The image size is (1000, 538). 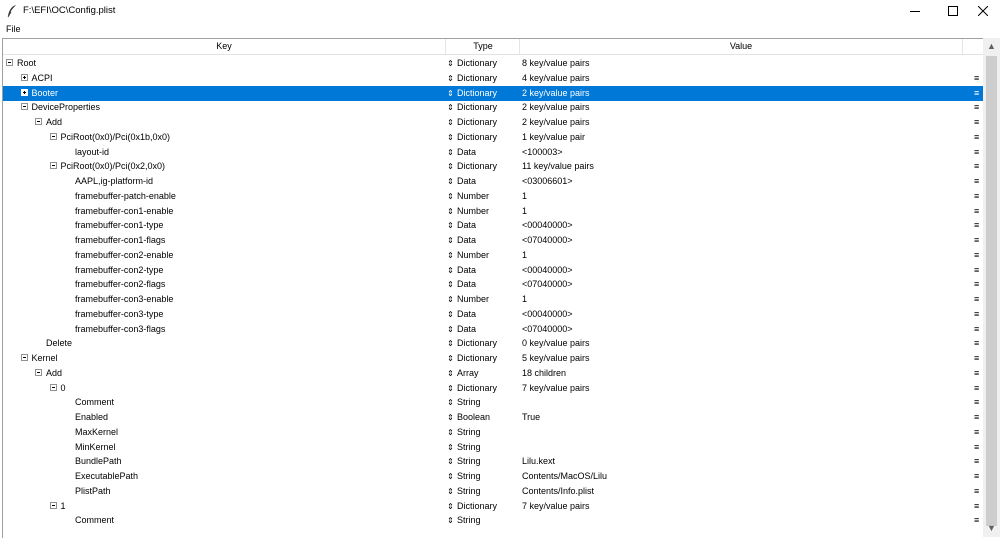 What do you see at coordinates (42, 78) in the screenshot?
I see `row-key: ACPI` at bounding box center [42, 78].